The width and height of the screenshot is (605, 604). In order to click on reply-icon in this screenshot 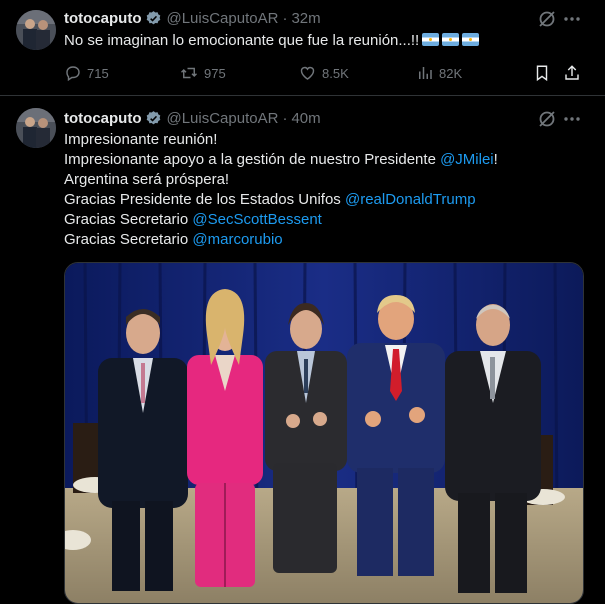, I will do `click(73, 74)`.